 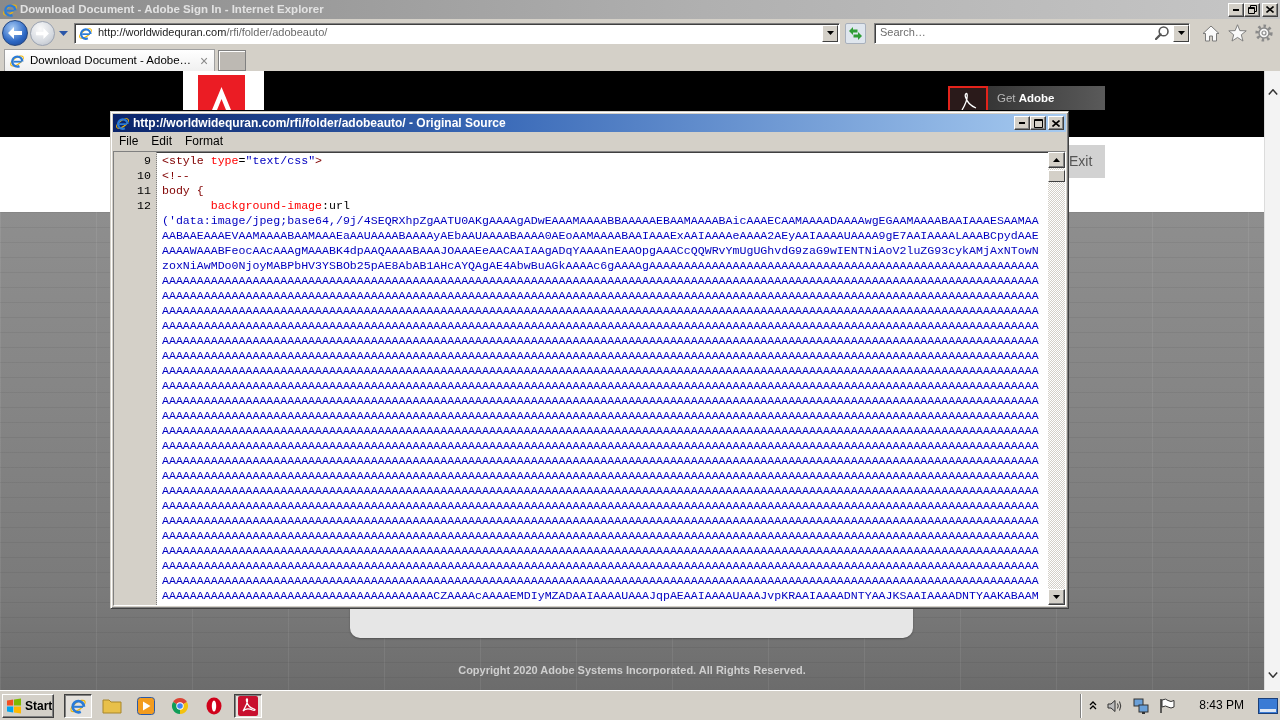 I want to click on restore-button, so click(x=1252, y=9).